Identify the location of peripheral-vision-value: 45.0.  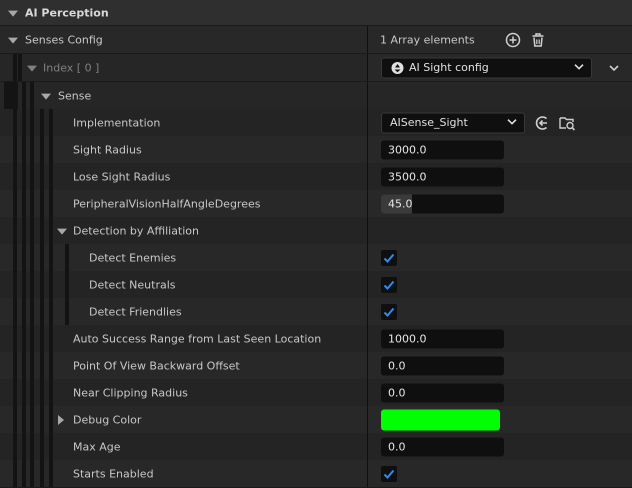
(400, 203).